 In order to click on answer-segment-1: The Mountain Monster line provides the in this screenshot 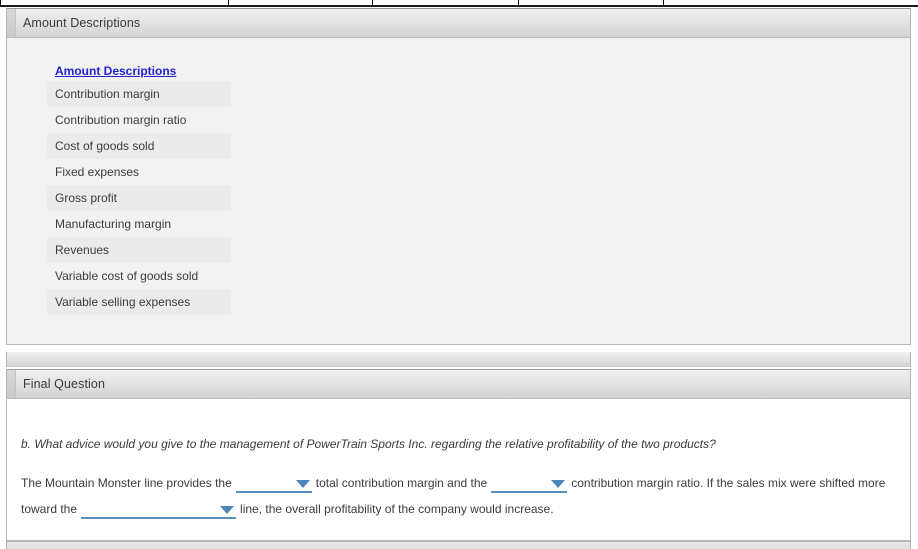, I will do `click(126, 483)`.